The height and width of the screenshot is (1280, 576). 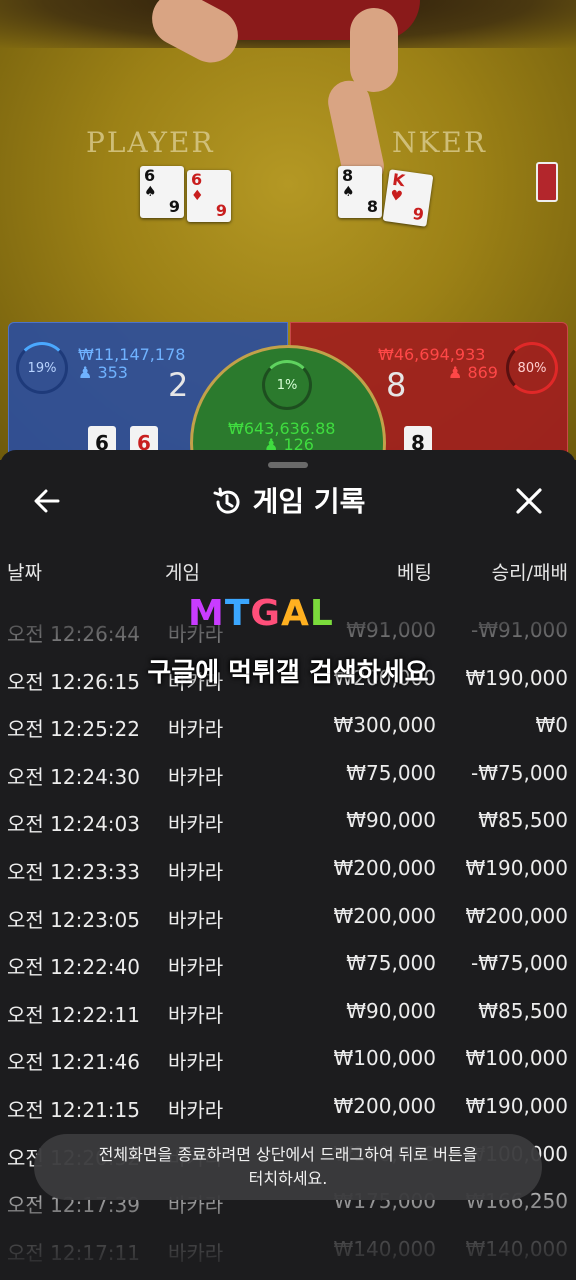 What do you see at coordinates (516, 915) in the screenshot?
I see `row-result: ₩200,000` at bounding box center [516, 915].